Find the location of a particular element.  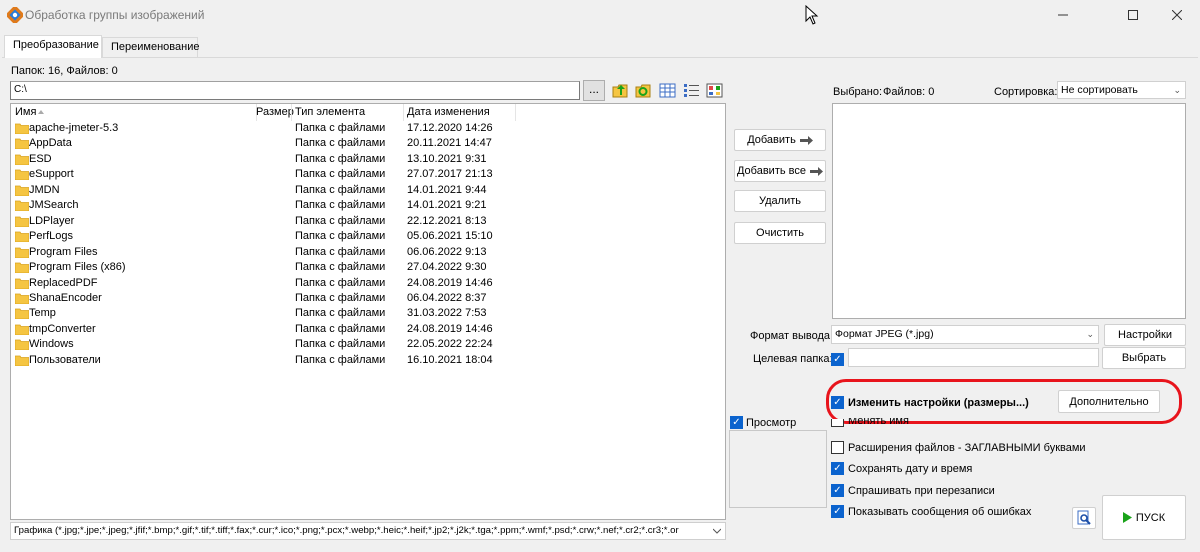

table-row: ESD Папка с файлами 13.10.2021 9:31 is located at coordinates (368, 159).